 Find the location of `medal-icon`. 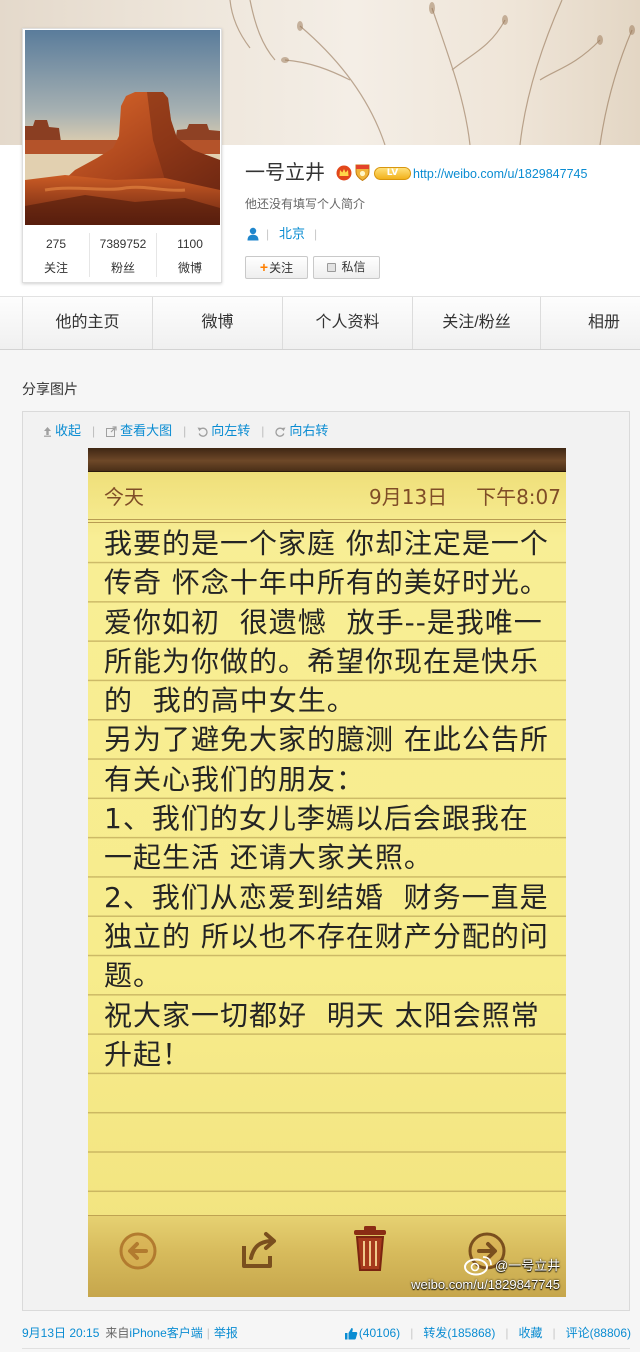

medal-icon is located at coordinates (362, 172).